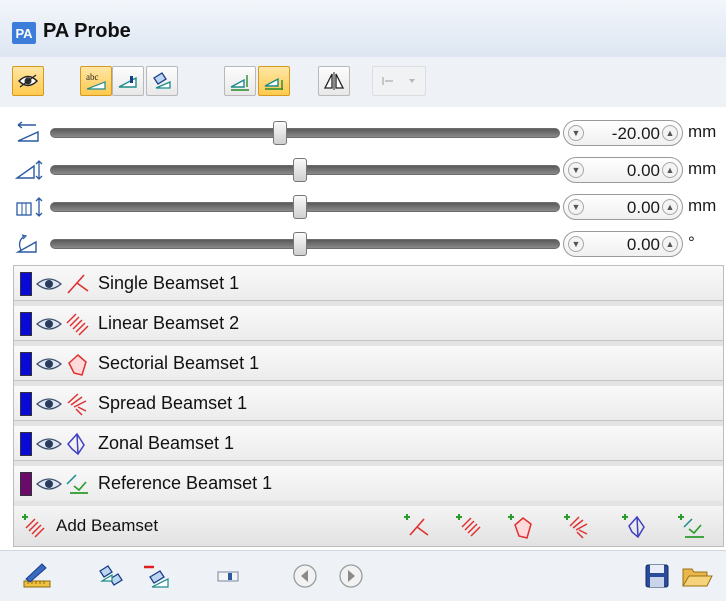 This screenshot has width=726, height=601. Describe the element at coordinates (173, 403) in the screenshot. I see `beamset-label: Spread Beamset 1` at that location.